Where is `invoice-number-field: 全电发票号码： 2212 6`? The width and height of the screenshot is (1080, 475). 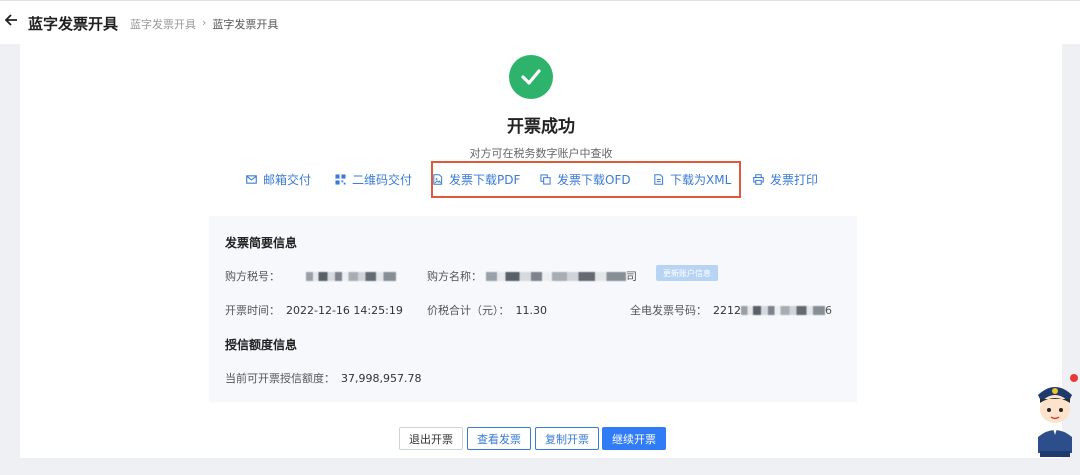 invoice-number-field: 全电发票号码： 2212 6 is located at coordinates (731, 310).